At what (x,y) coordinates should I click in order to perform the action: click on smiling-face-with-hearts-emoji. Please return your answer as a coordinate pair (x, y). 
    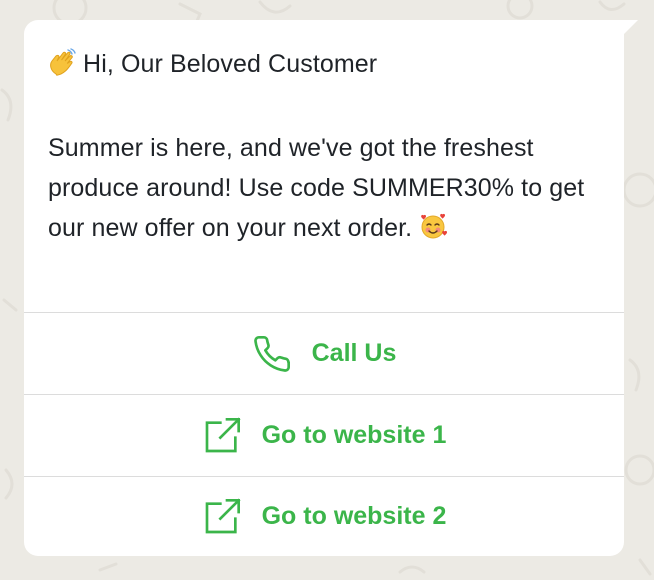
    Looking at the image, I should click on (433, 232).